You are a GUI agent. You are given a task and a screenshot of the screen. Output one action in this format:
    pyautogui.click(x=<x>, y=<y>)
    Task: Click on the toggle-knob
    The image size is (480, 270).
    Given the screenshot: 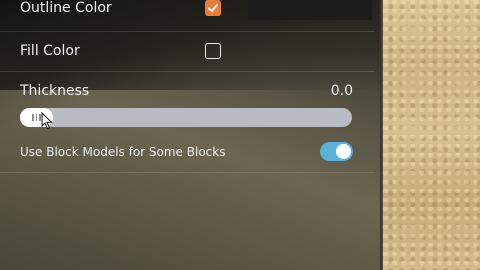 What is the action you would take?
    pyautogui.click(x=343, y=151)
    